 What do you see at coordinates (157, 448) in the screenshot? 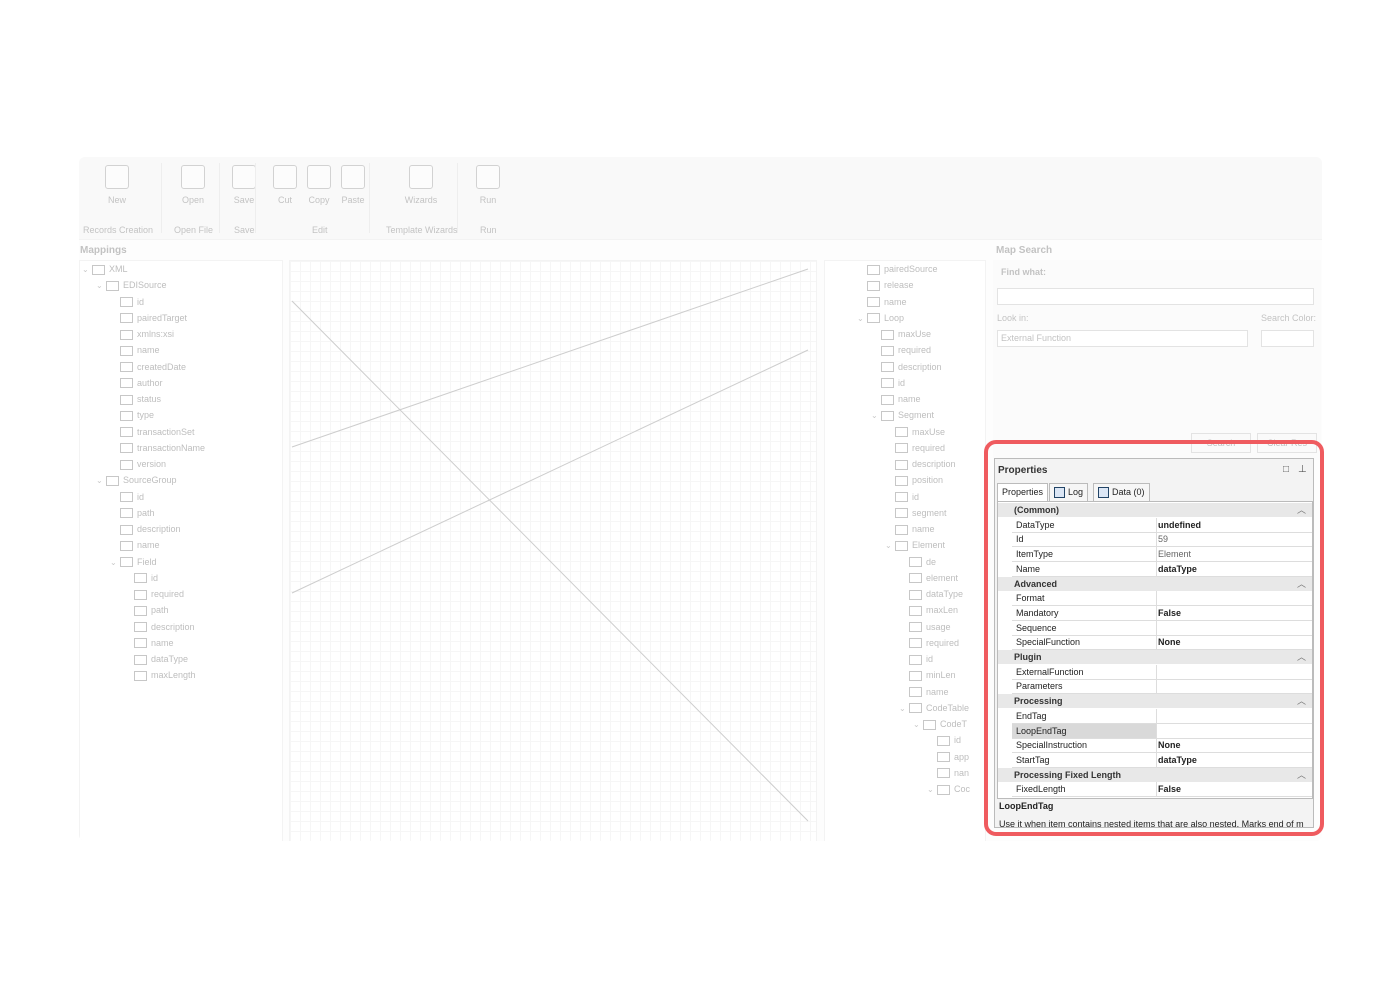
I see `tree-node: transactionName` at bounding box center [157, 448].